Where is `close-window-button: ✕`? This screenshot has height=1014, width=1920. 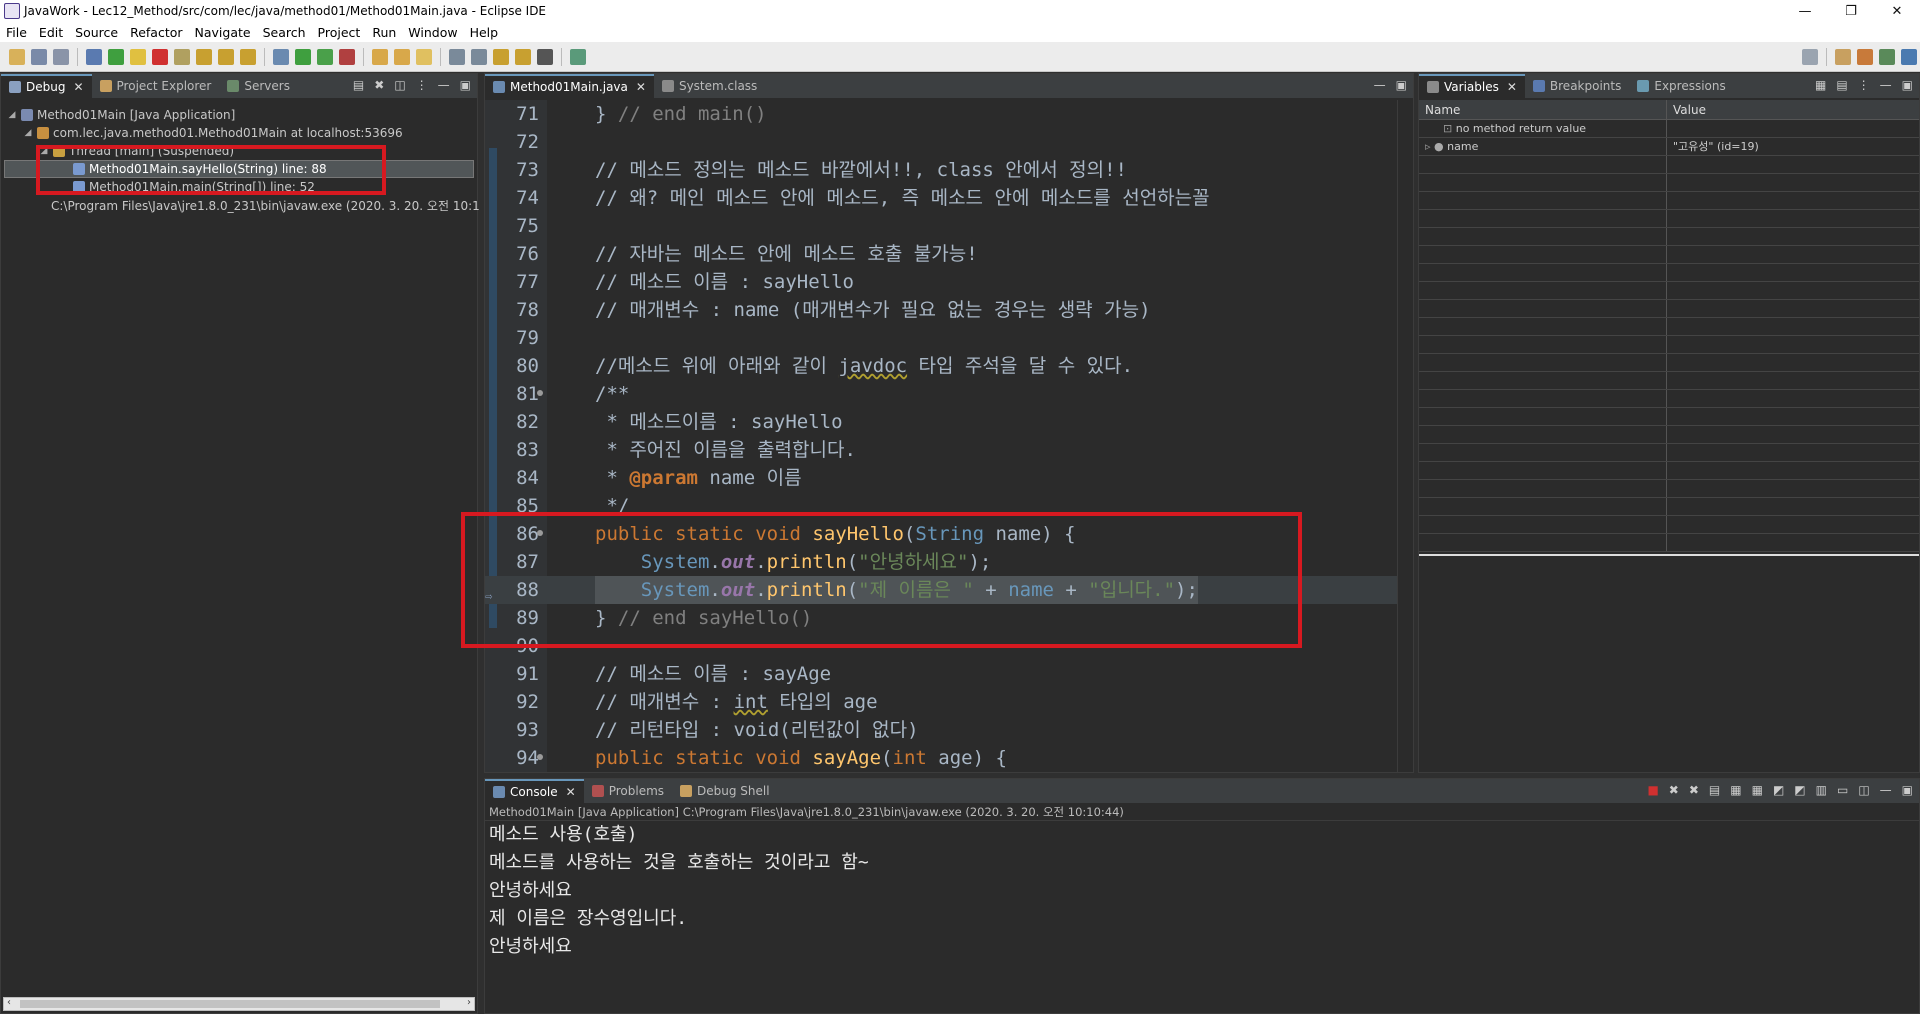 close-window-button: ✕ is located at coordinates (1897, 11).